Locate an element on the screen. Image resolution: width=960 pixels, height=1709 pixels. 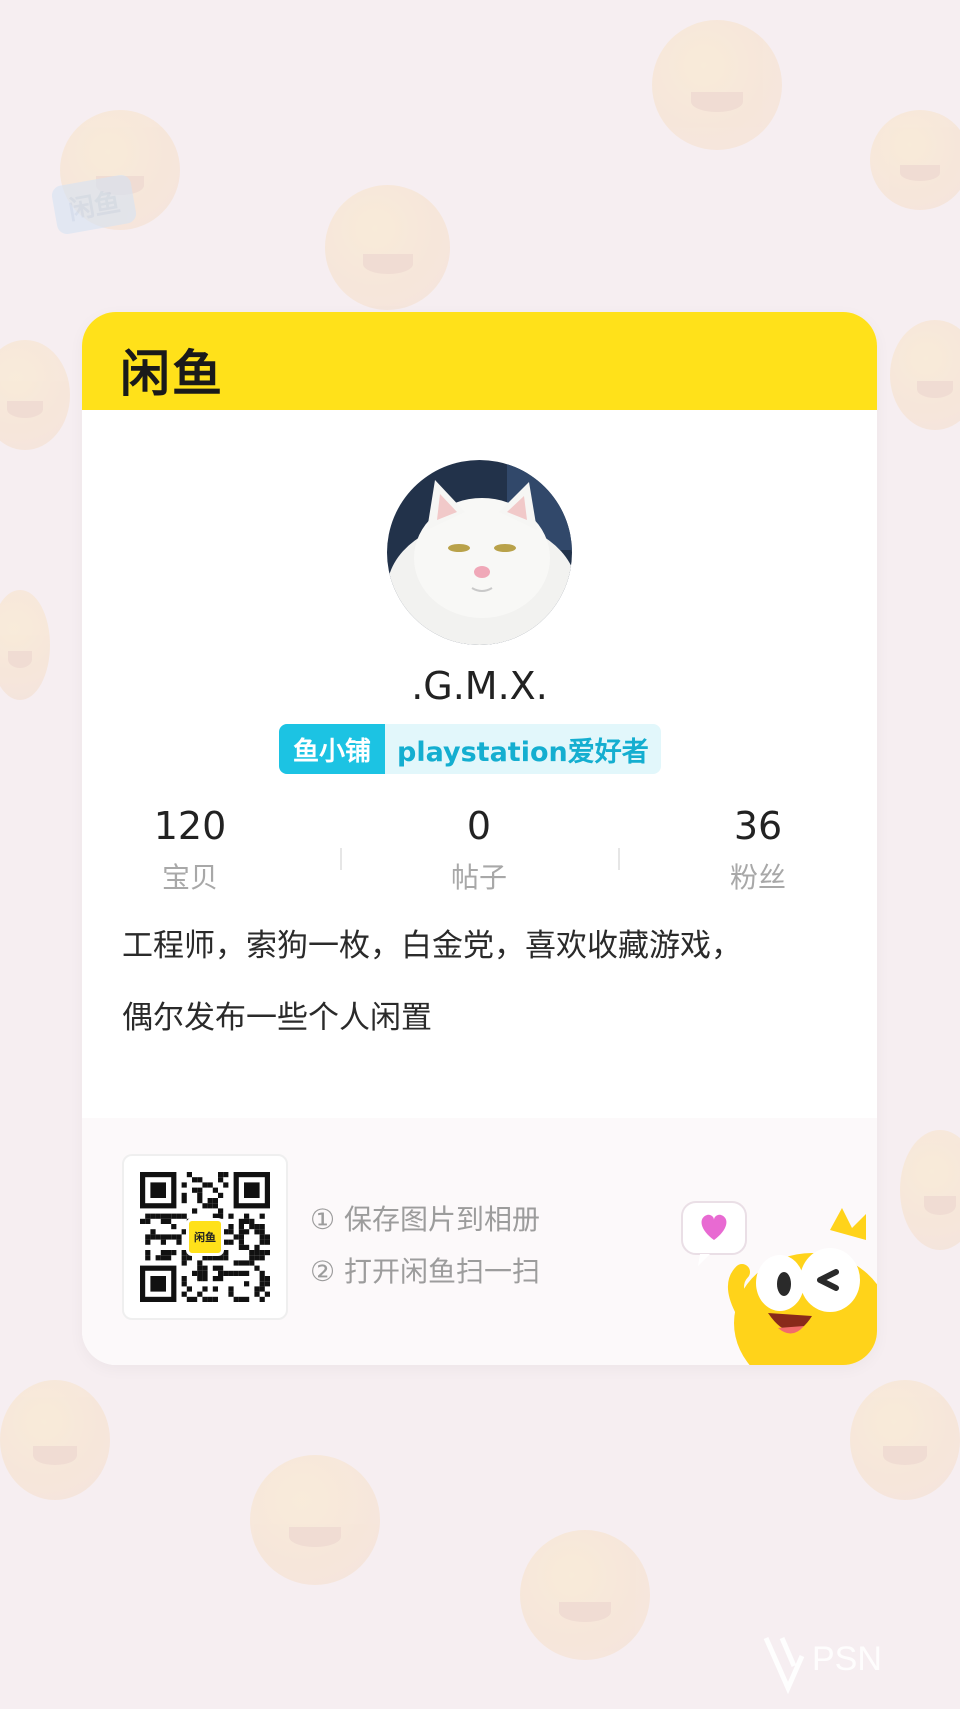
stat-label: 宝贝 is located at coordinates (189, 877).